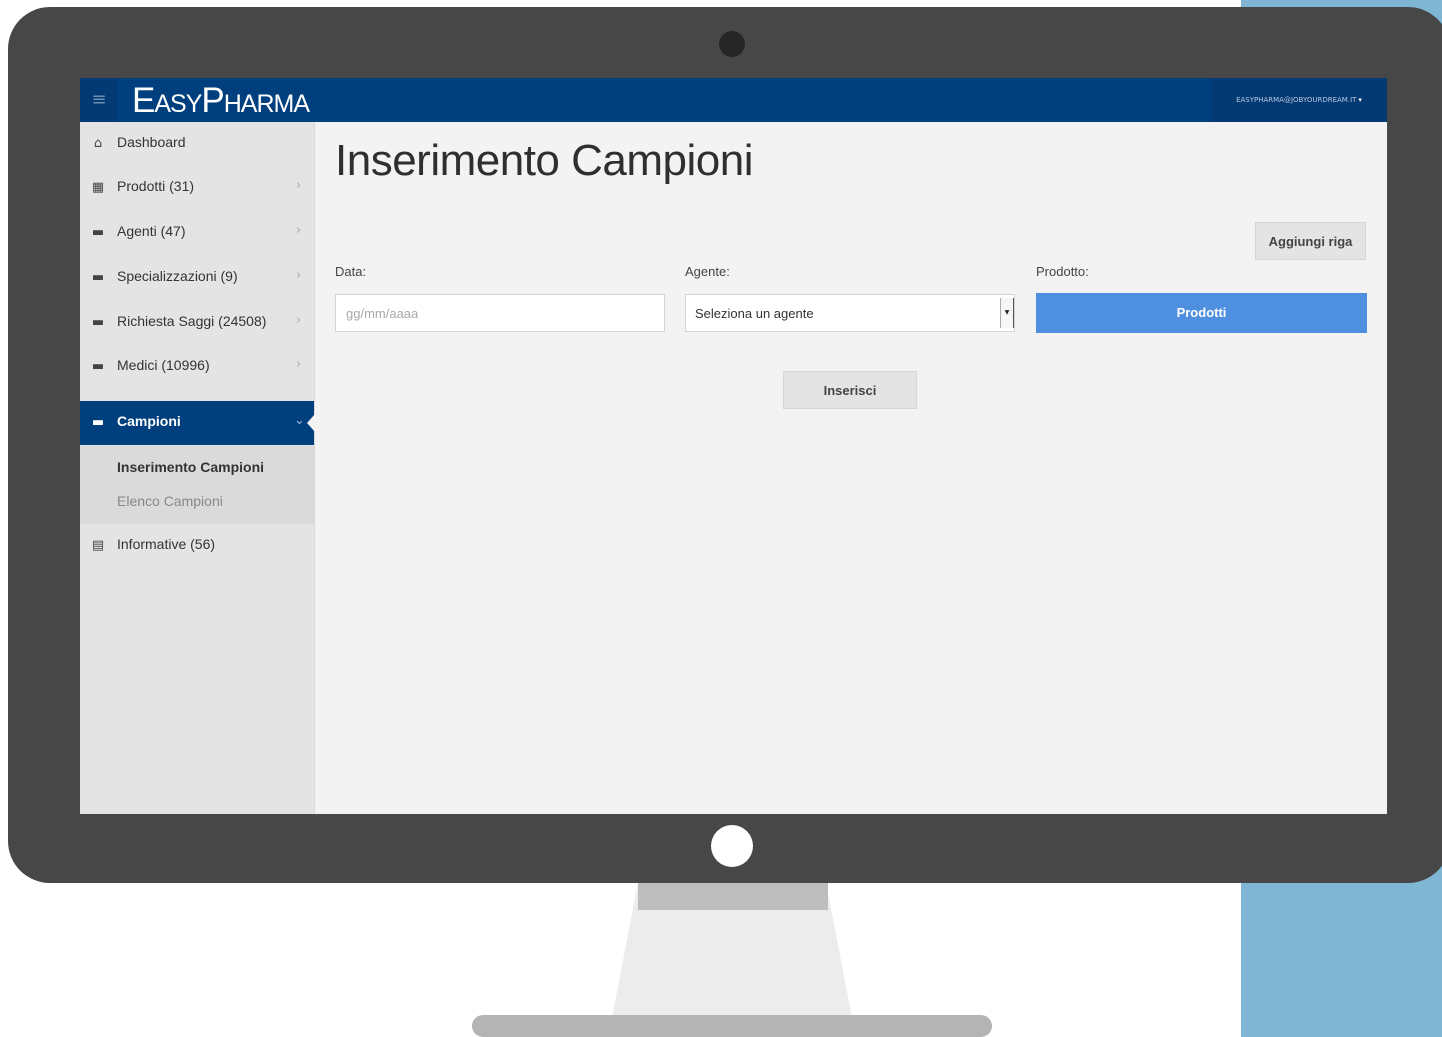  What do you see at coordinates (1201, 313) in the screenshot?
I see `products-button: Prodotti` at bounding box center [1201, 313].